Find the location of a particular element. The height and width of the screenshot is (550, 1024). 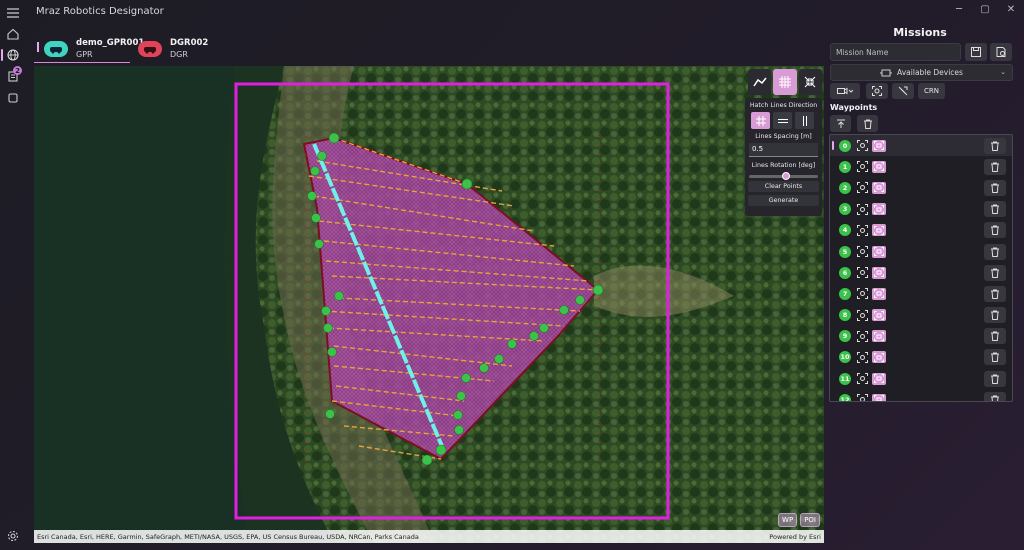

home-icon is located at coordinates (13, 34).